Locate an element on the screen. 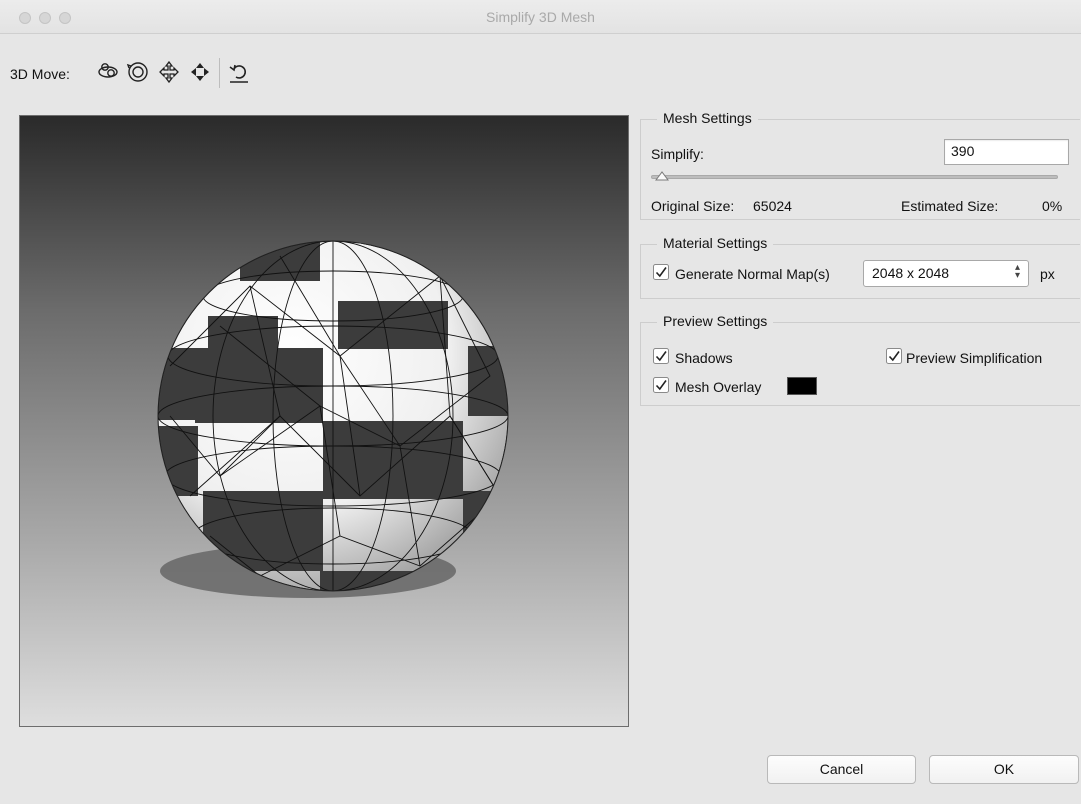 This screenshot has width=1081, height=804. reset-view-icon is located at coordinates (239, 72).